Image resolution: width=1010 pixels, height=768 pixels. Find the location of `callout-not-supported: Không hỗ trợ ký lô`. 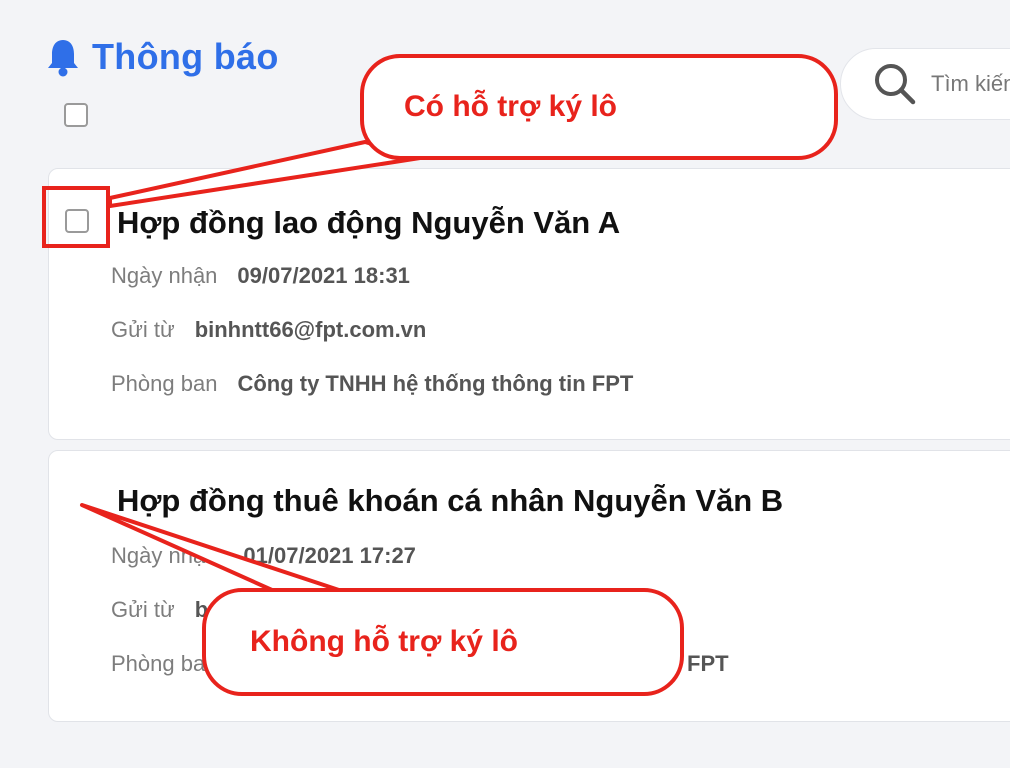

callout-not-supported: Không hỗ trợ ký lô is located at coordinates (443, 642).